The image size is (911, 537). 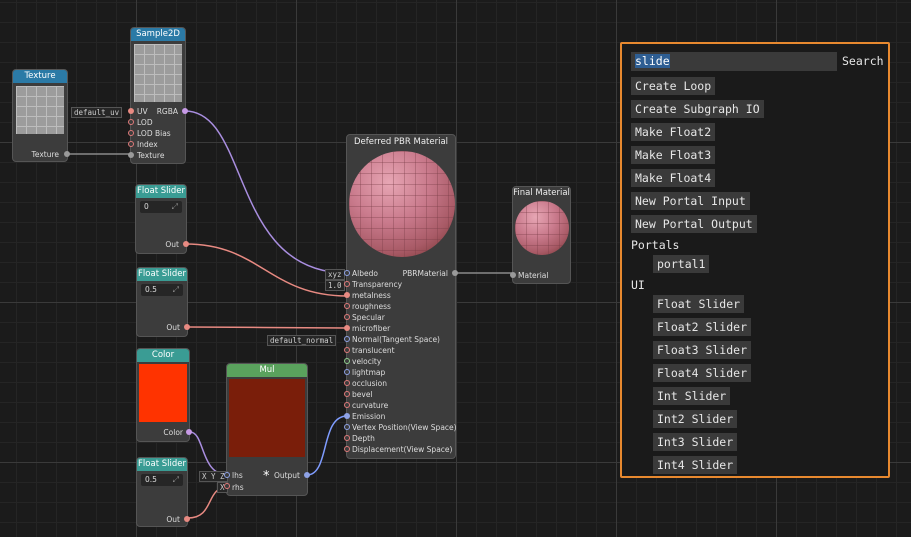 I want to click on menu-item-make-float3: Make Float3, so click(x=673, y=155).